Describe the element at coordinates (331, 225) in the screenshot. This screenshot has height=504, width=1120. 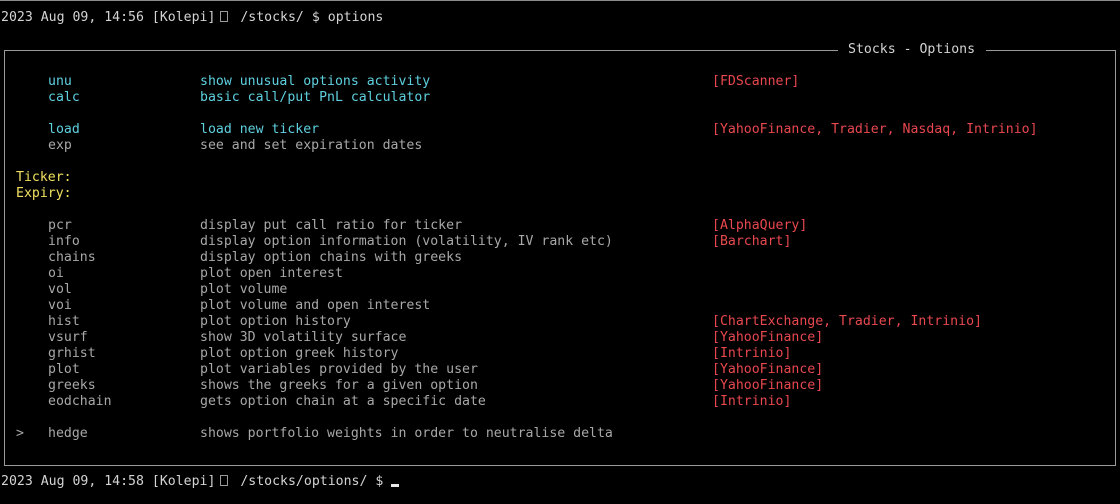
I see `menu-description-pcr: display put call ratio for ticker` at that location.